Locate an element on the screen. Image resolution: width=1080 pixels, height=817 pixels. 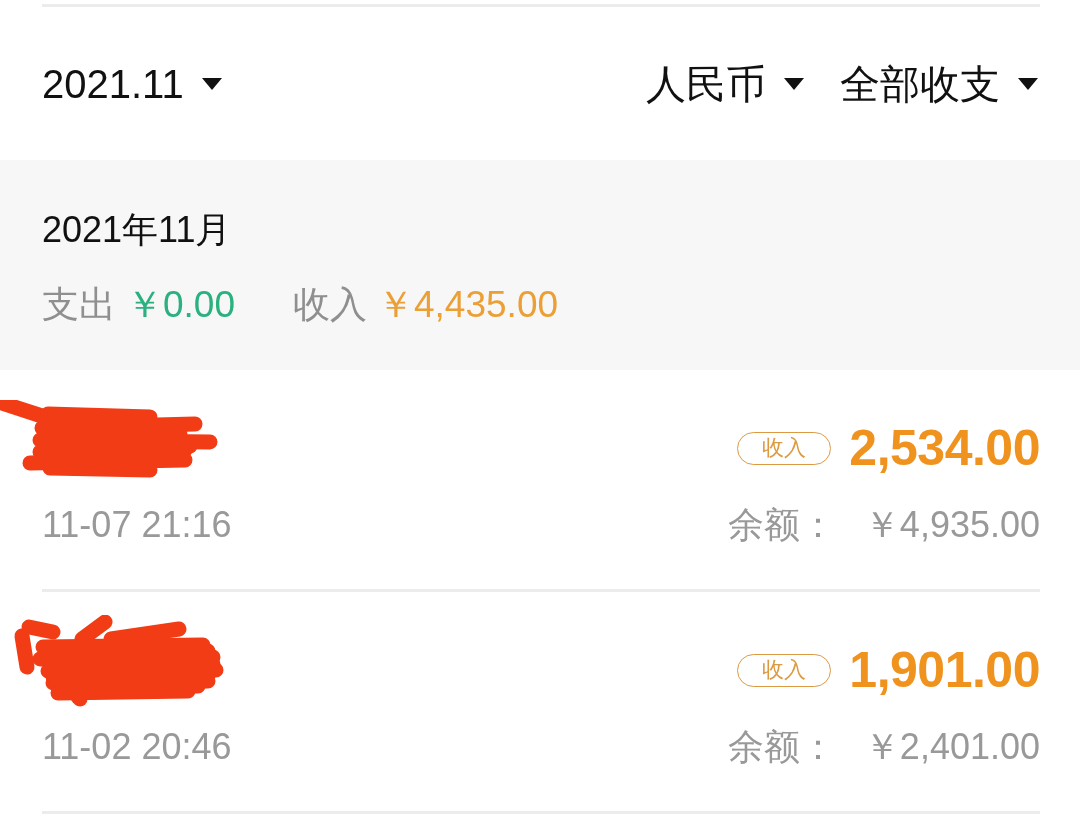
transaction-amount: 1,901.00 is located at coordinates (944, 670).